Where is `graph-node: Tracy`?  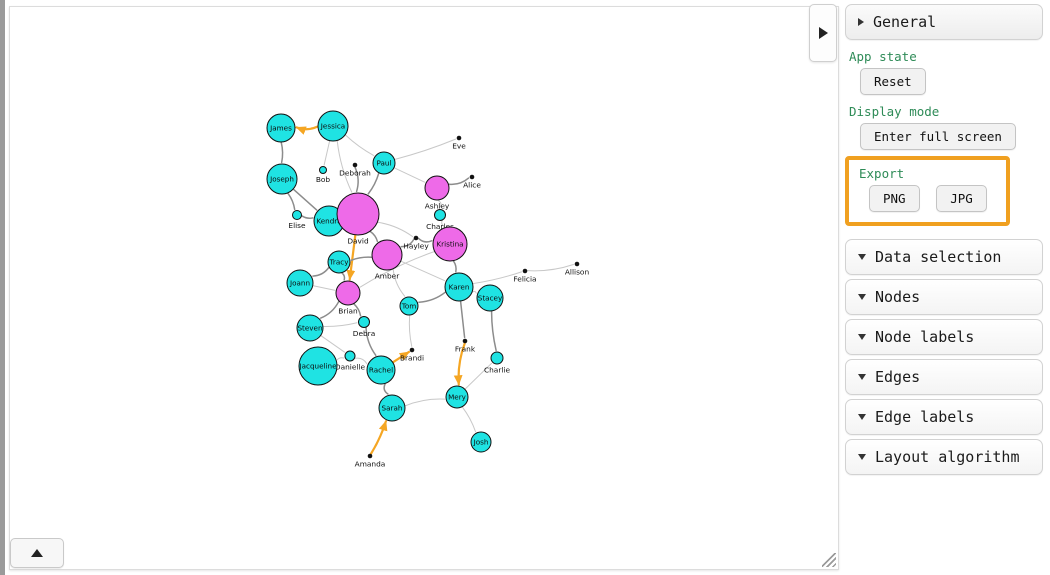
graph-node: Tracy is located at coordinates (339, 262).